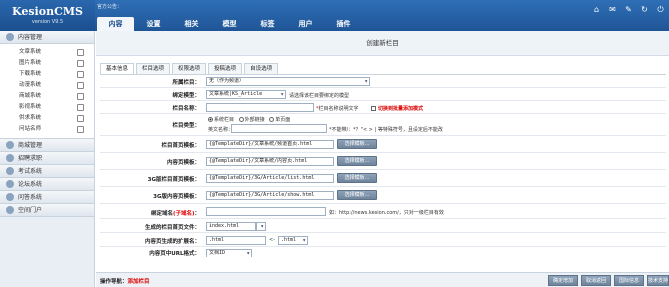 This screenshot has width=669, height=287. I want to click on exam-icon, so click(10, 171).